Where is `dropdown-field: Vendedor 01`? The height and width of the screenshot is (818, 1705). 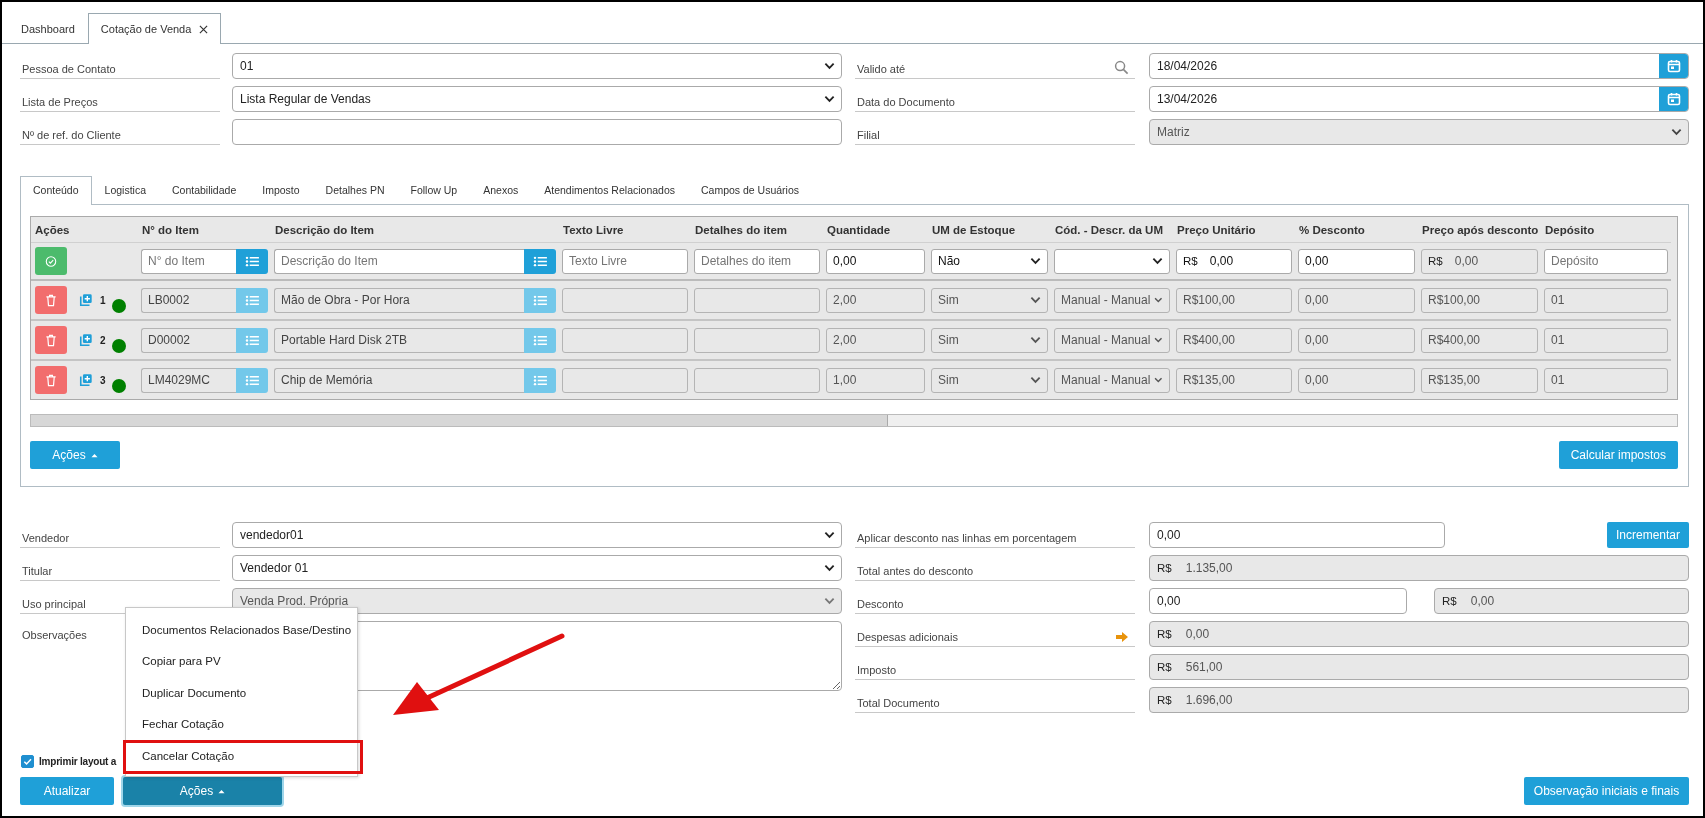
dropdown-field: Vendedor 01 is located at coordinates (537, 568).